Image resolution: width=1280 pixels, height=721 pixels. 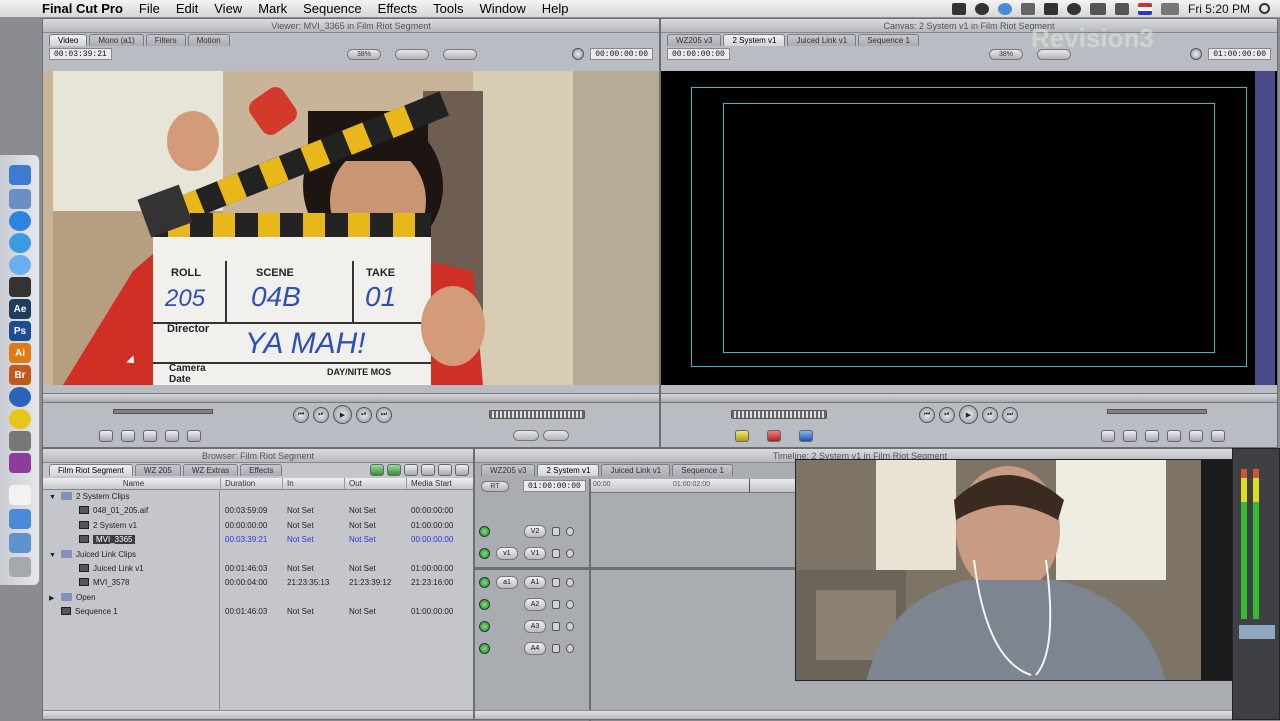 What do you see at coordinates (1174, 436) in the screenshot?
I see `canvas-add-marker-button` at bounding box center [1174, 436].